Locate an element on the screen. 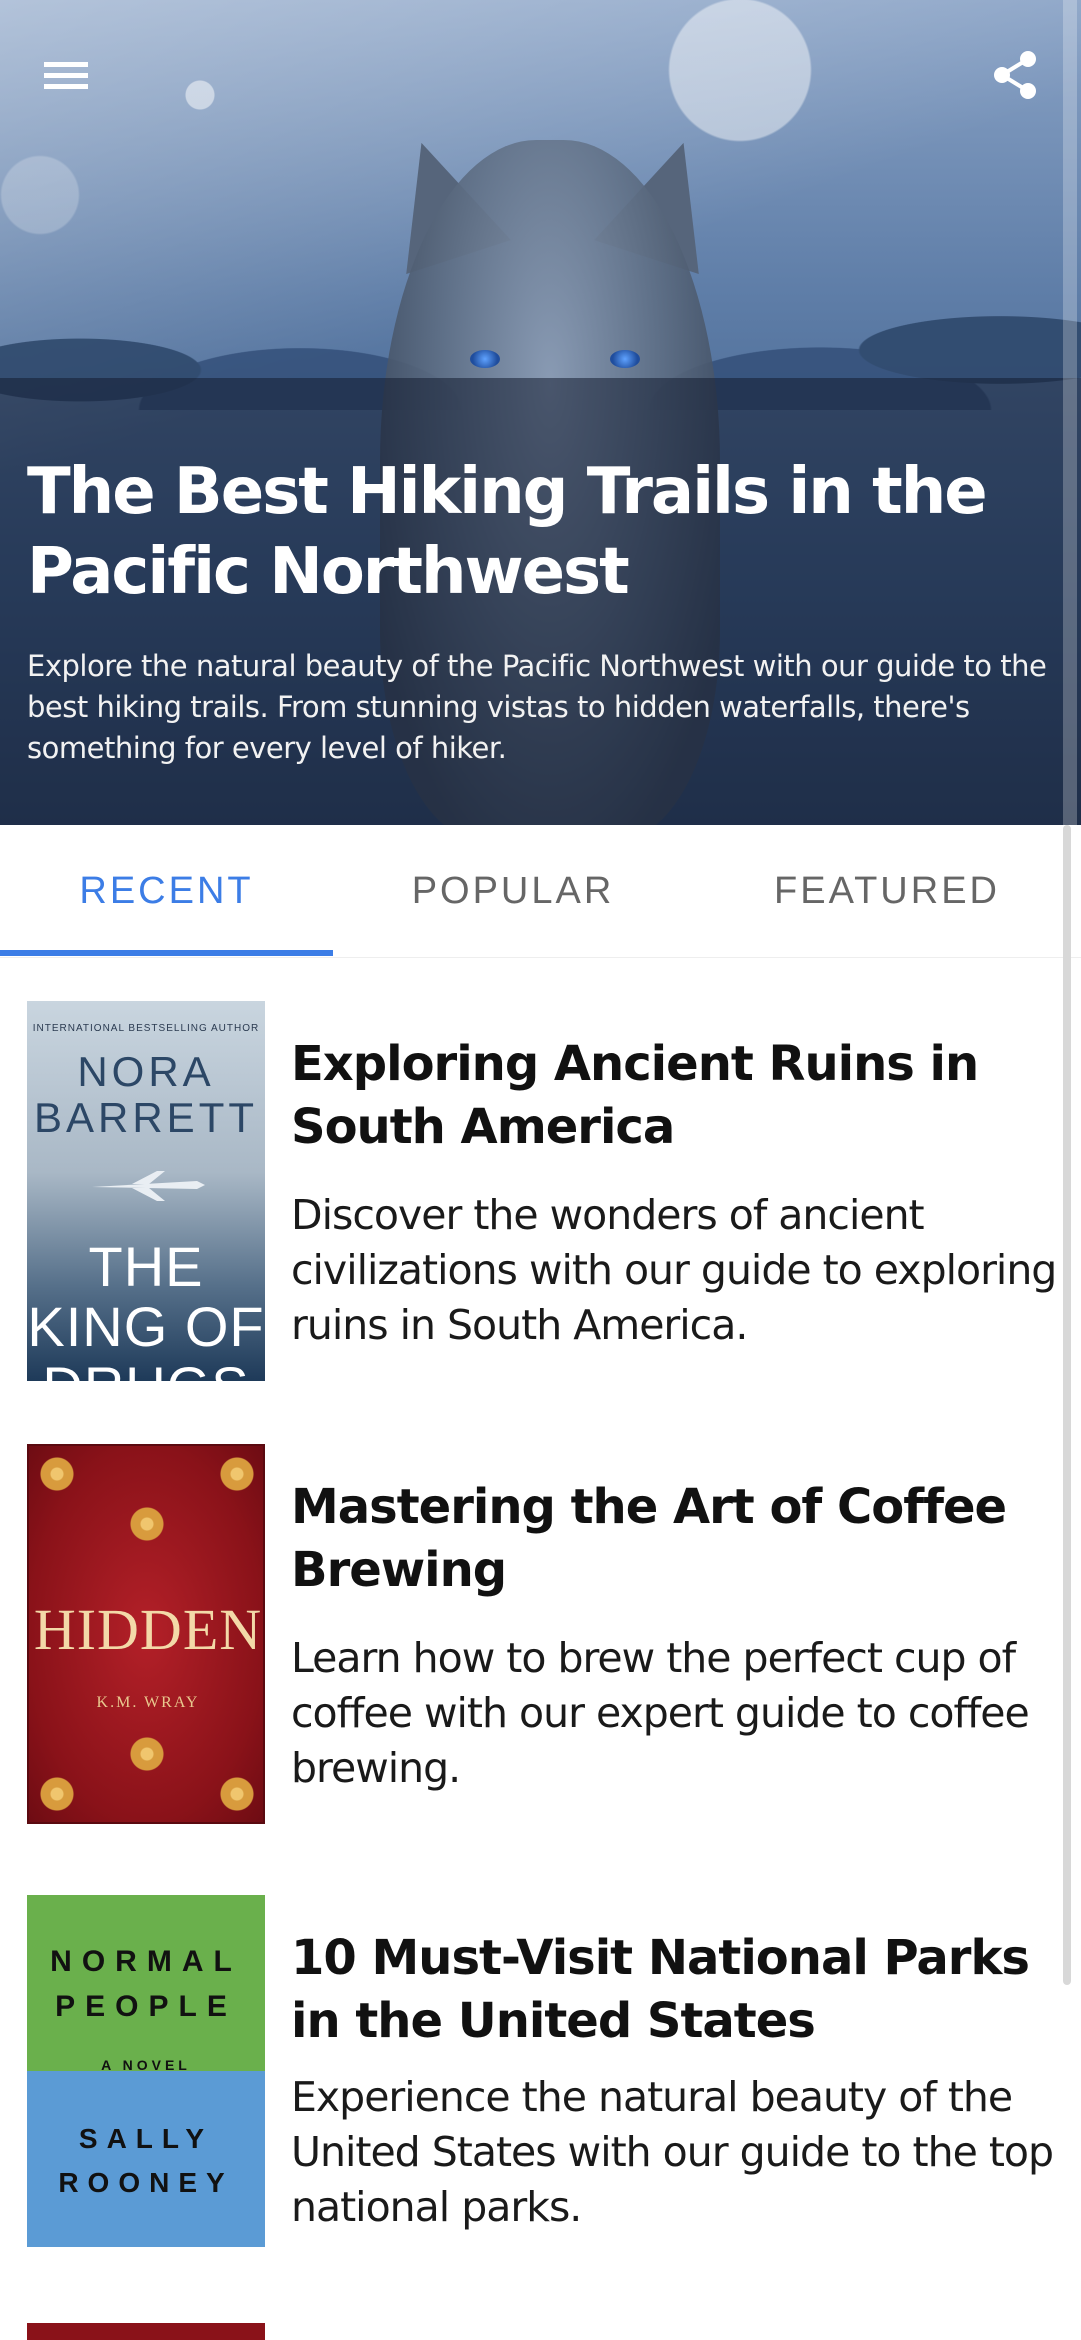 This screenshot has height=2340, width=1081. article-cover-image: HIDDEN K.M. WRAY is located at coordinates (146, 1634).